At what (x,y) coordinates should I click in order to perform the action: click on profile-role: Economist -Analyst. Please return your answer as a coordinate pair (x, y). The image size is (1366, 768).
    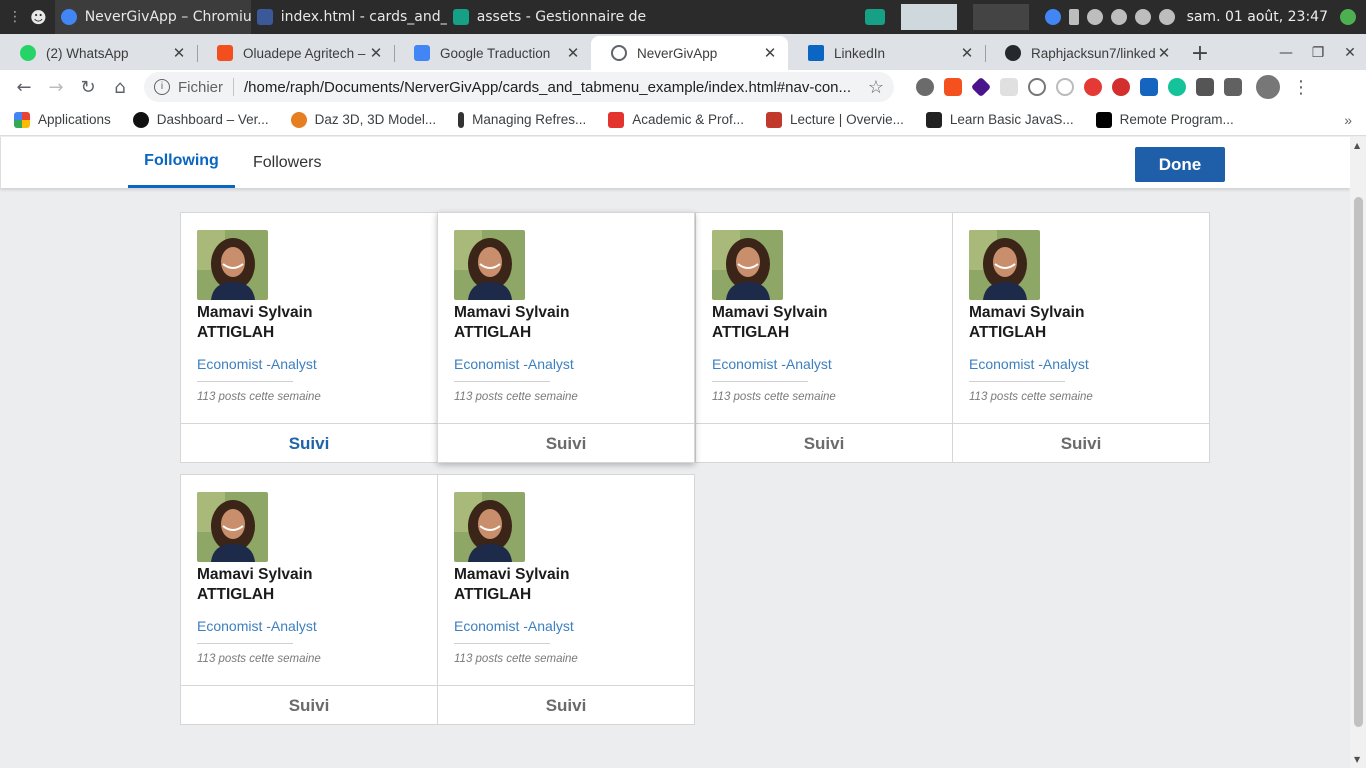
    Looking at the image, I should click on (514, 626).